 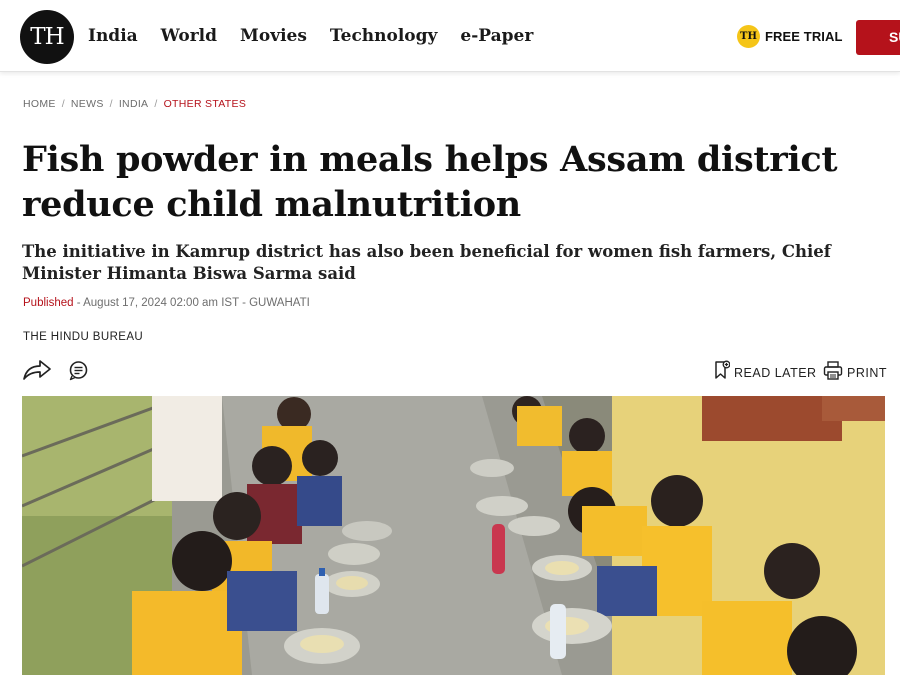 What do you see at coordinates (748, 36) in the screenshot?
I see `trial-badge-icon: TH` at bounding box center [748, 36].